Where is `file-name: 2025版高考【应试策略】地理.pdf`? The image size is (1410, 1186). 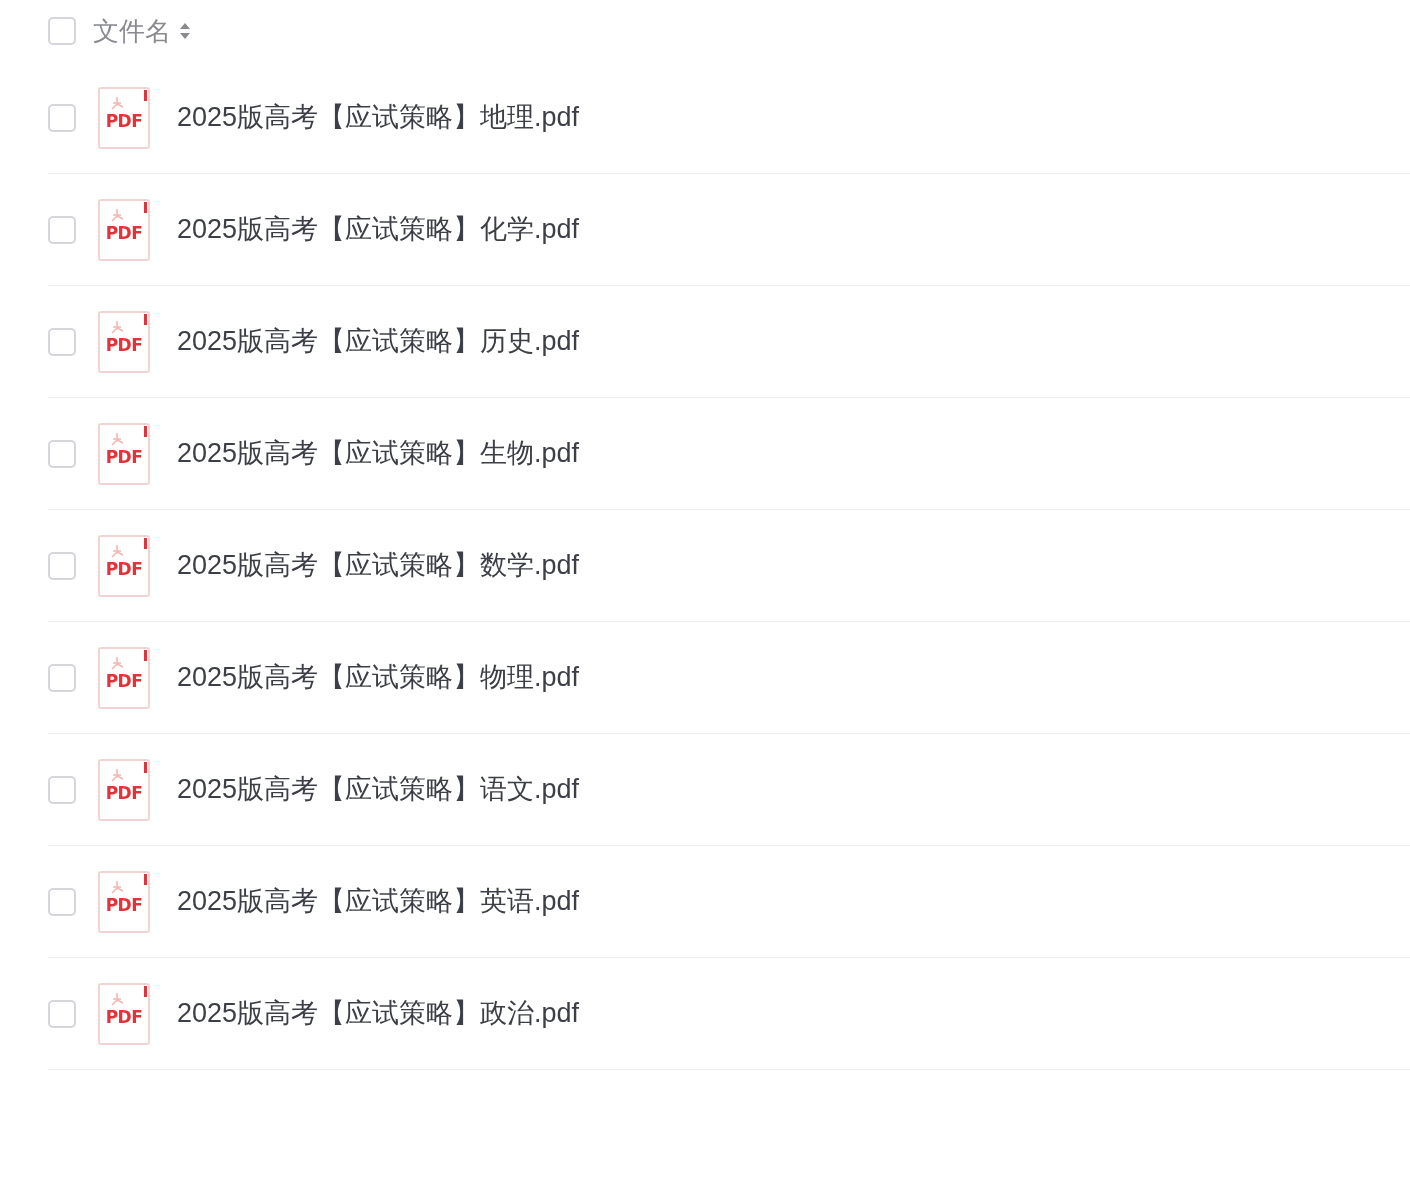 file-name: 2025版高考【应试策略】地理.pdf is located at coordinates (378, 117).